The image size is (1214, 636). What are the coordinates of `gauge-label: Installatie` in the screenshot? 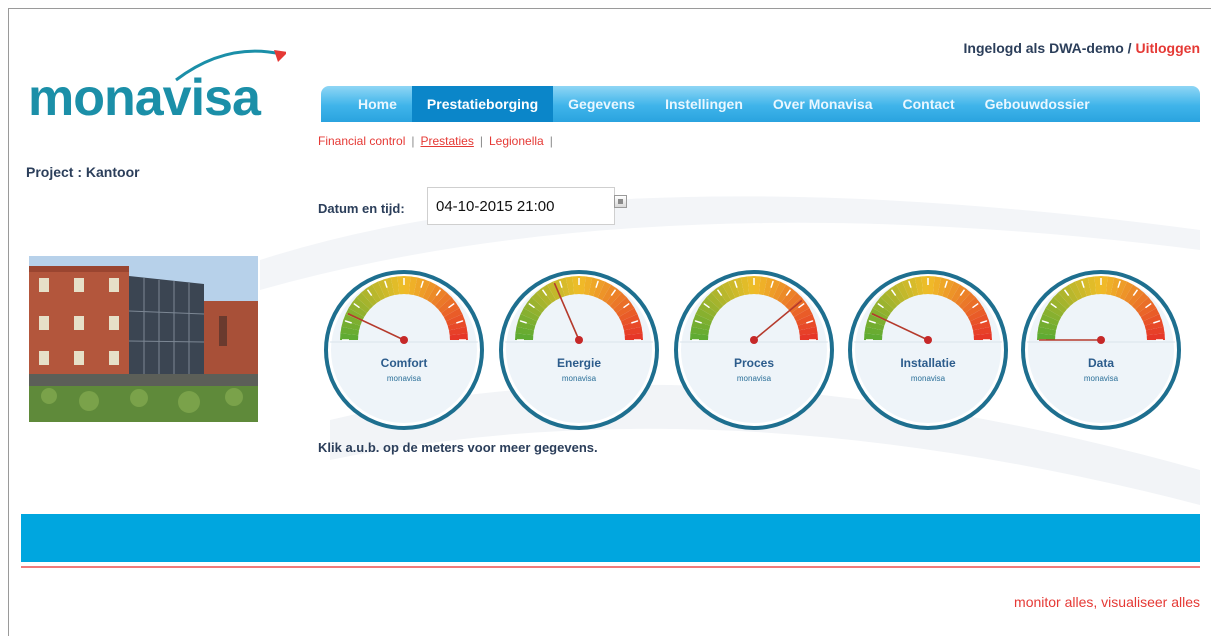 It's located at (928, 363).